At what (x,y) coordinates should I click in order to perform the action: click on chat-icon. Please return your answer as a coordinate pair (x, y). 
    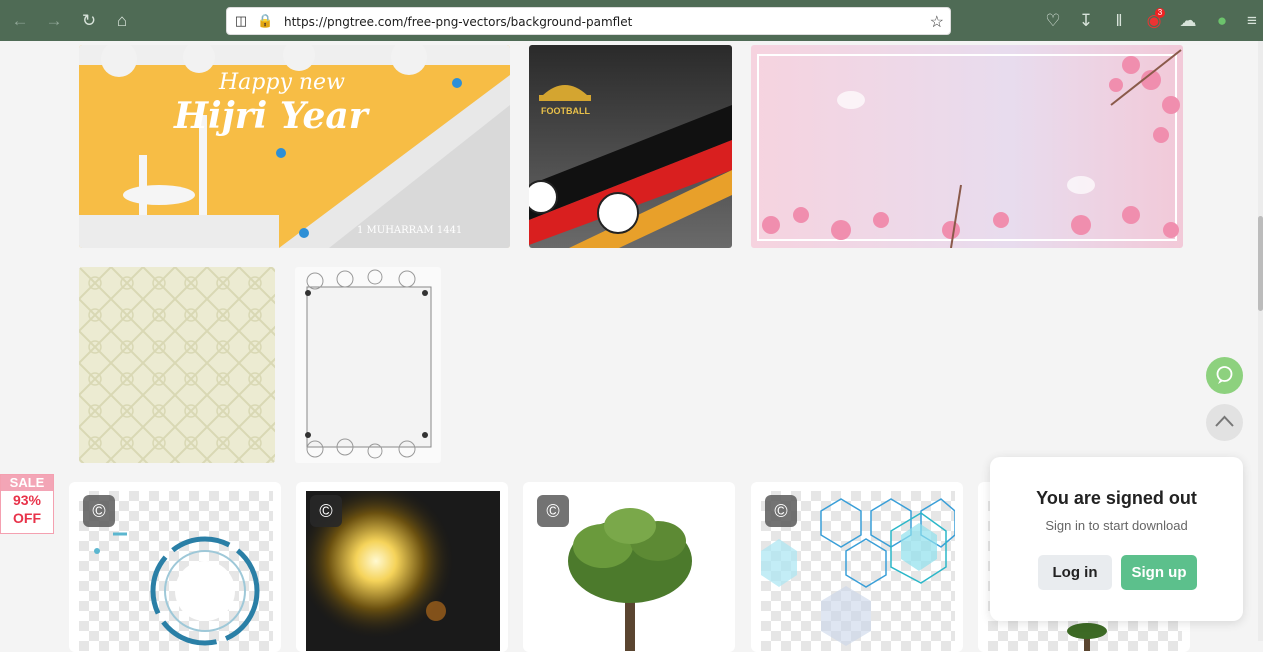
    Looking at the image, I should click on (1224, 375).